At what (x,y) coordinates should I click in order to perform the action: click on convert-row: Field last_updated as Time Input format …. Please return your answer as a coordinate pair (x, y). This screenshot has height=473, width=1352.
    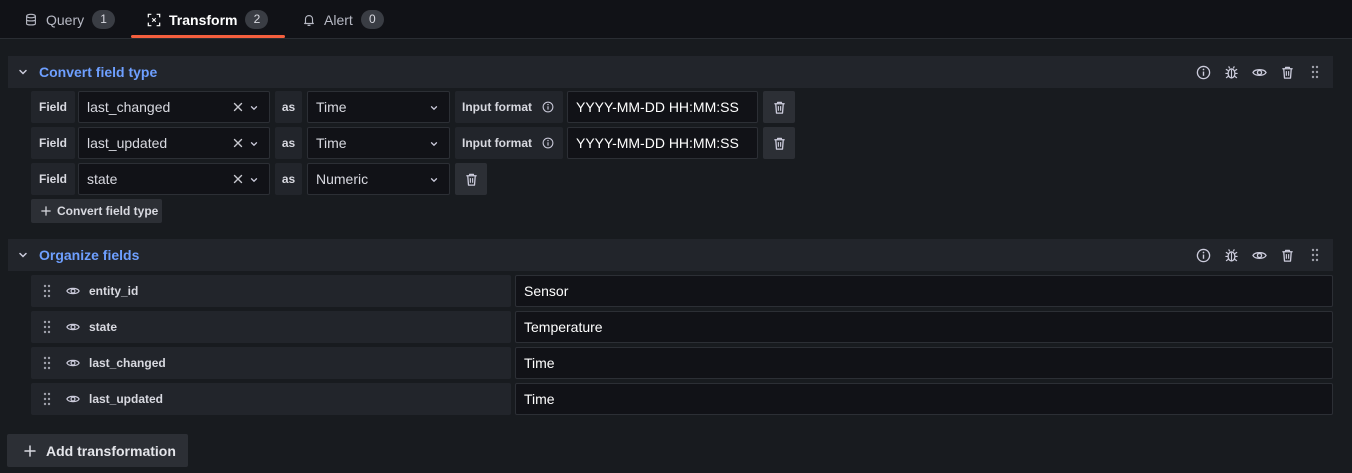
    Looking at the image, I should click on (416, 143).